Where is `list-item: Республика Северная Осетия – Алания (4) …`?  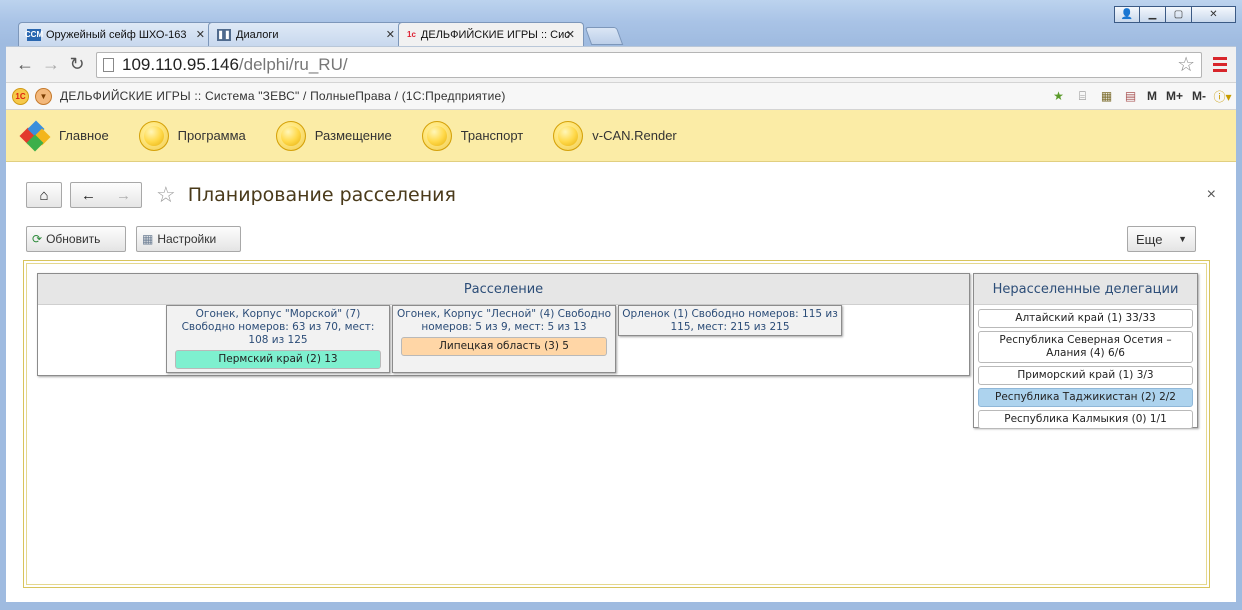 list-item: Республика Северная Осетия – Алания (4) … is located at coordinates (1085, 347).